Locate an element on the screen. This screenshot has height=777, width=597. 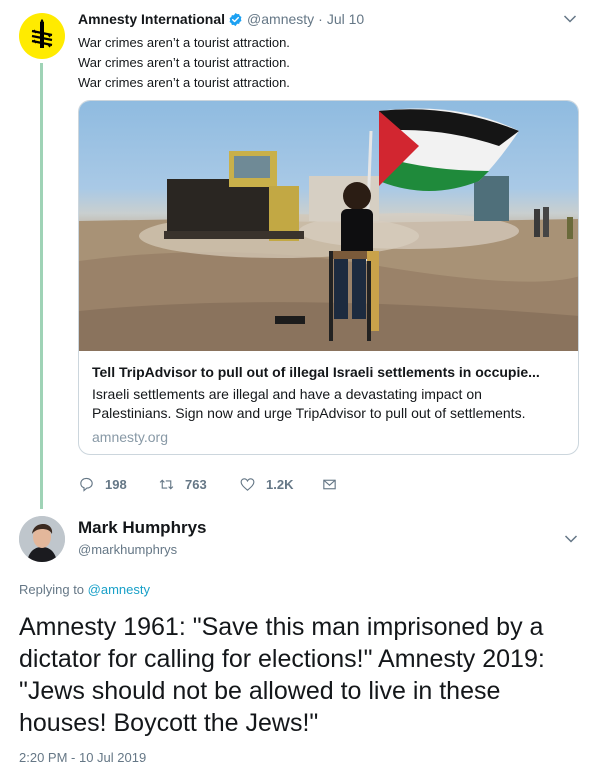
retweet-icon is located at coordinates (166, 484).